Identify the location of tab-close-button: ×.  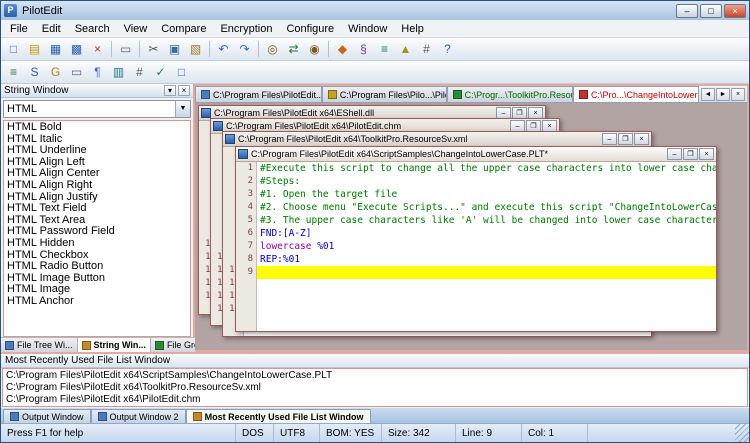
(738, 94).